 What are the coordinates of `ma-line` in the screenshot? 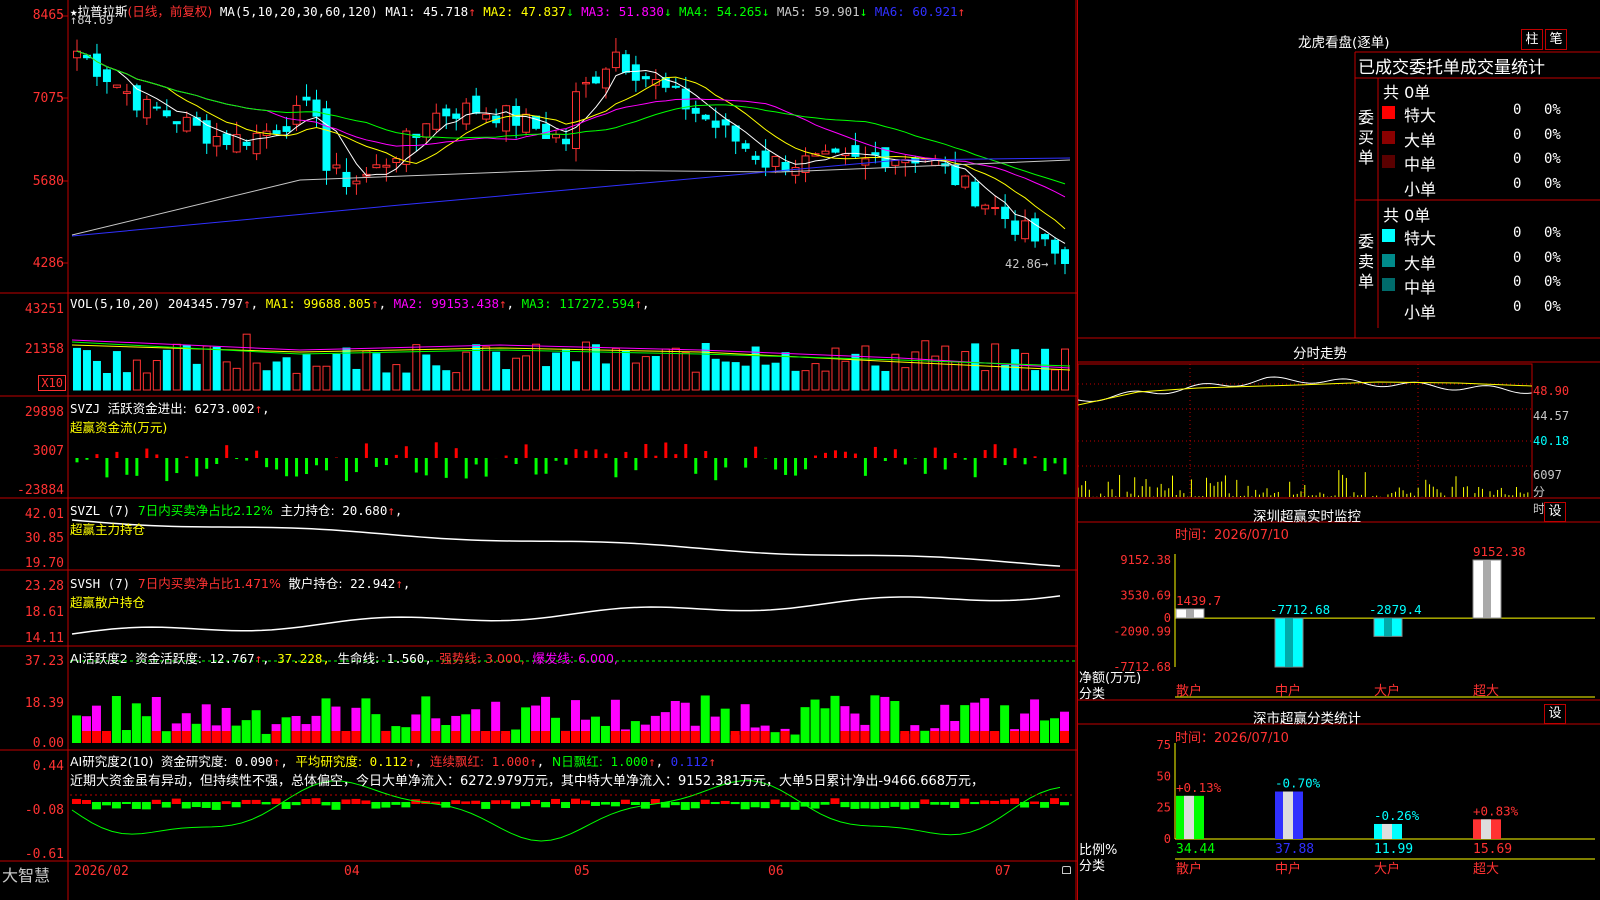 It's located at (571, 117).